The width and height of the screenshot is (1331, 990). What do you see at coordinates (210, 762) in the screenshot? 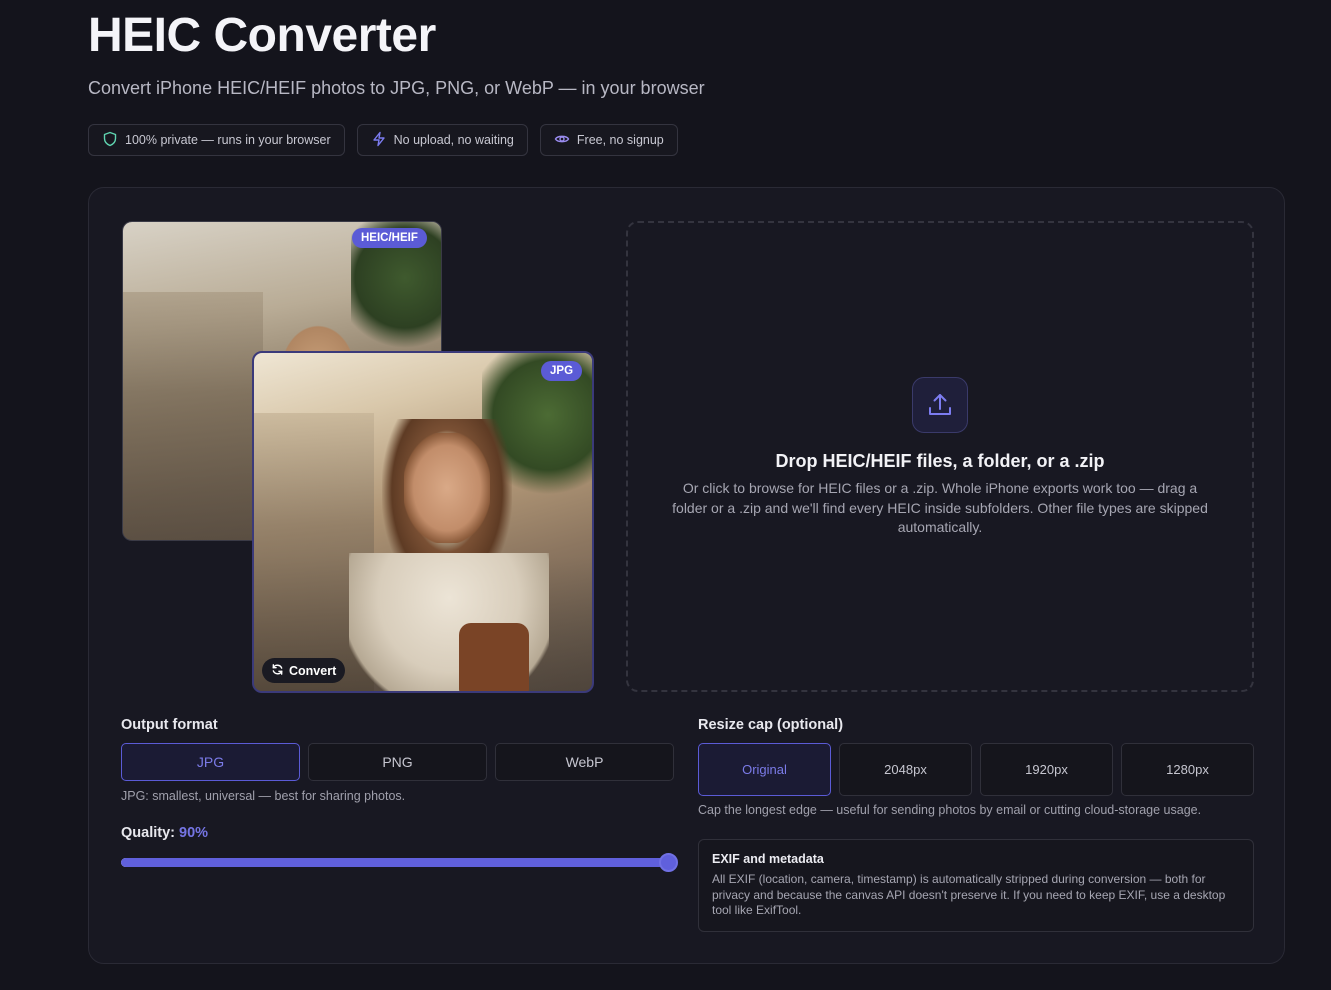
I see `format-option-jpg: JPG` at bounding box center [210, 762].